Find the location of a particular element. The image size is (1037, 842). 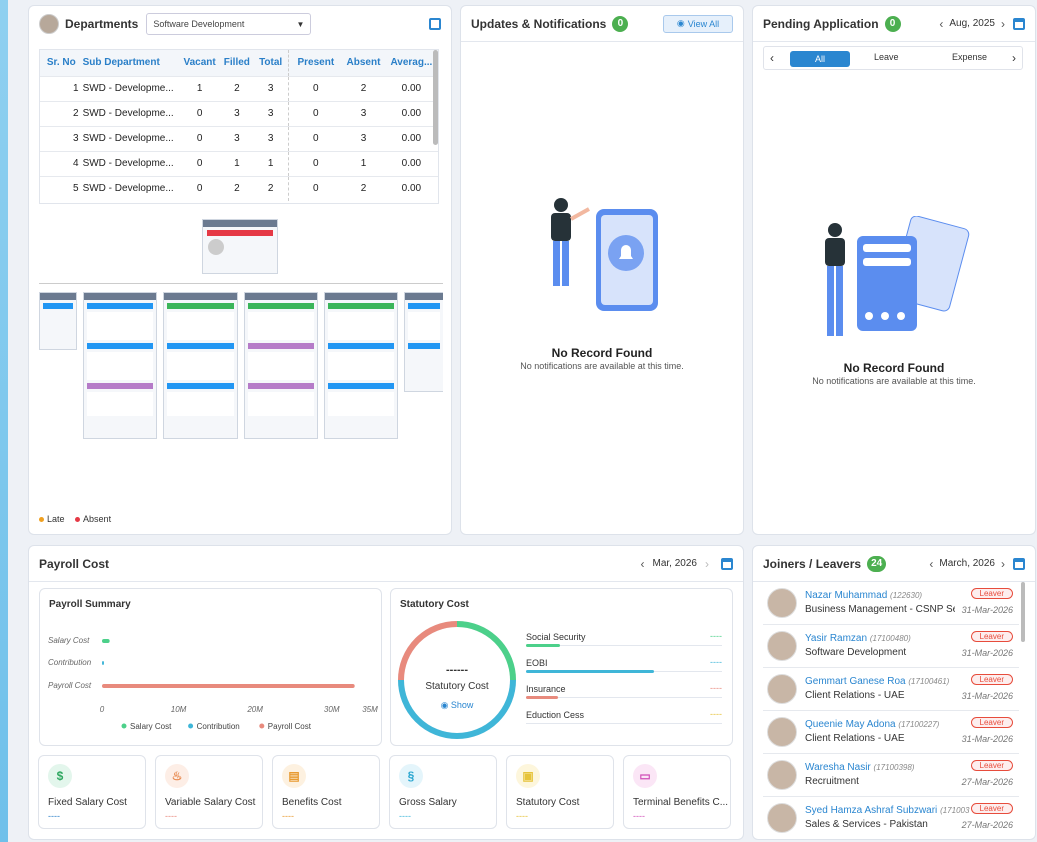

updates-count-badge: 0 is located at coordinates (620, 23).